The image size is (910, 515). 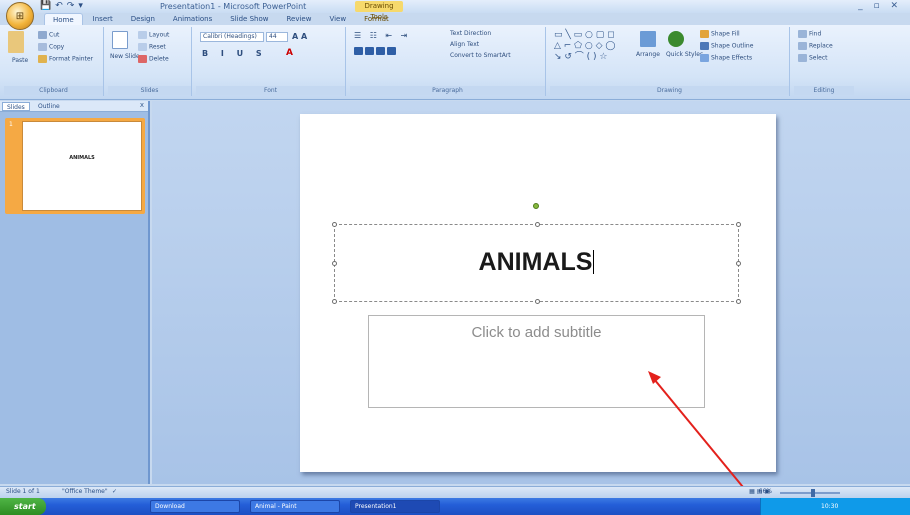 What do you see at coordinates (704, 58) in the screenshot?
I see `effects-icon` at bounding box center [704, 58].